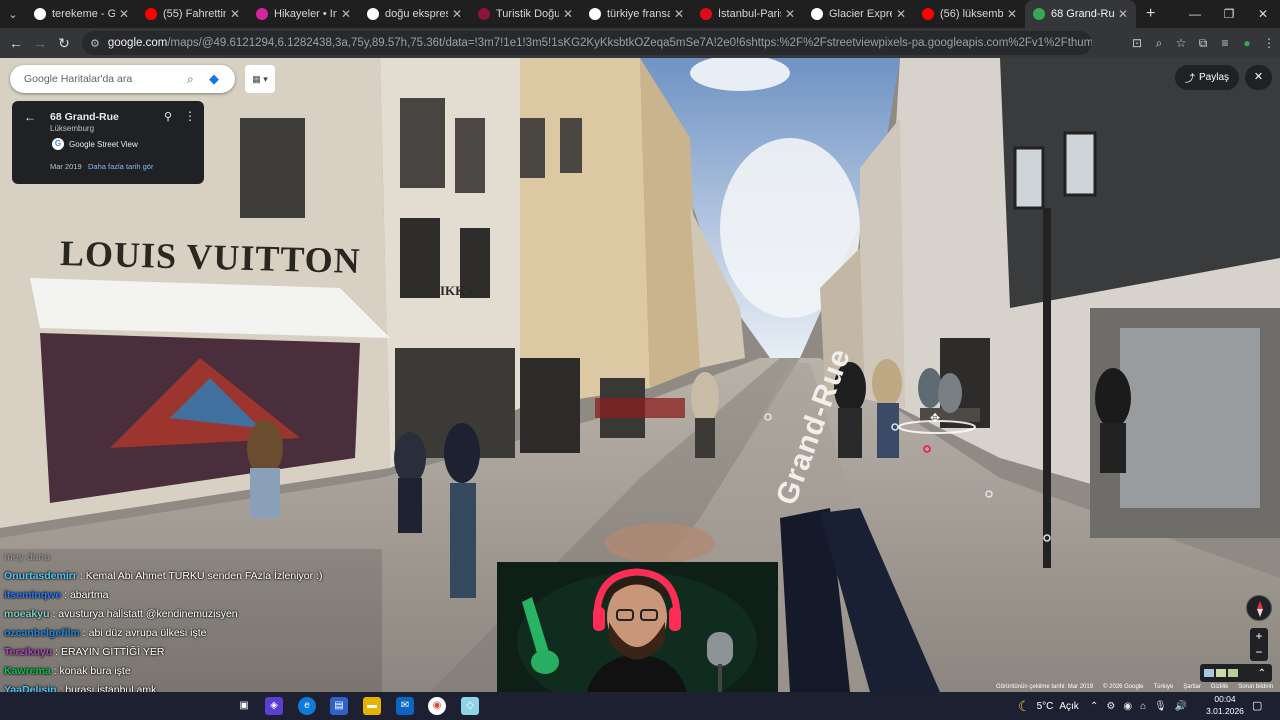 Image resolution: width=1280 pixels, height=720 pixels. I want to click on share-button: ⤴ Paylaş, so click(1207, 77).